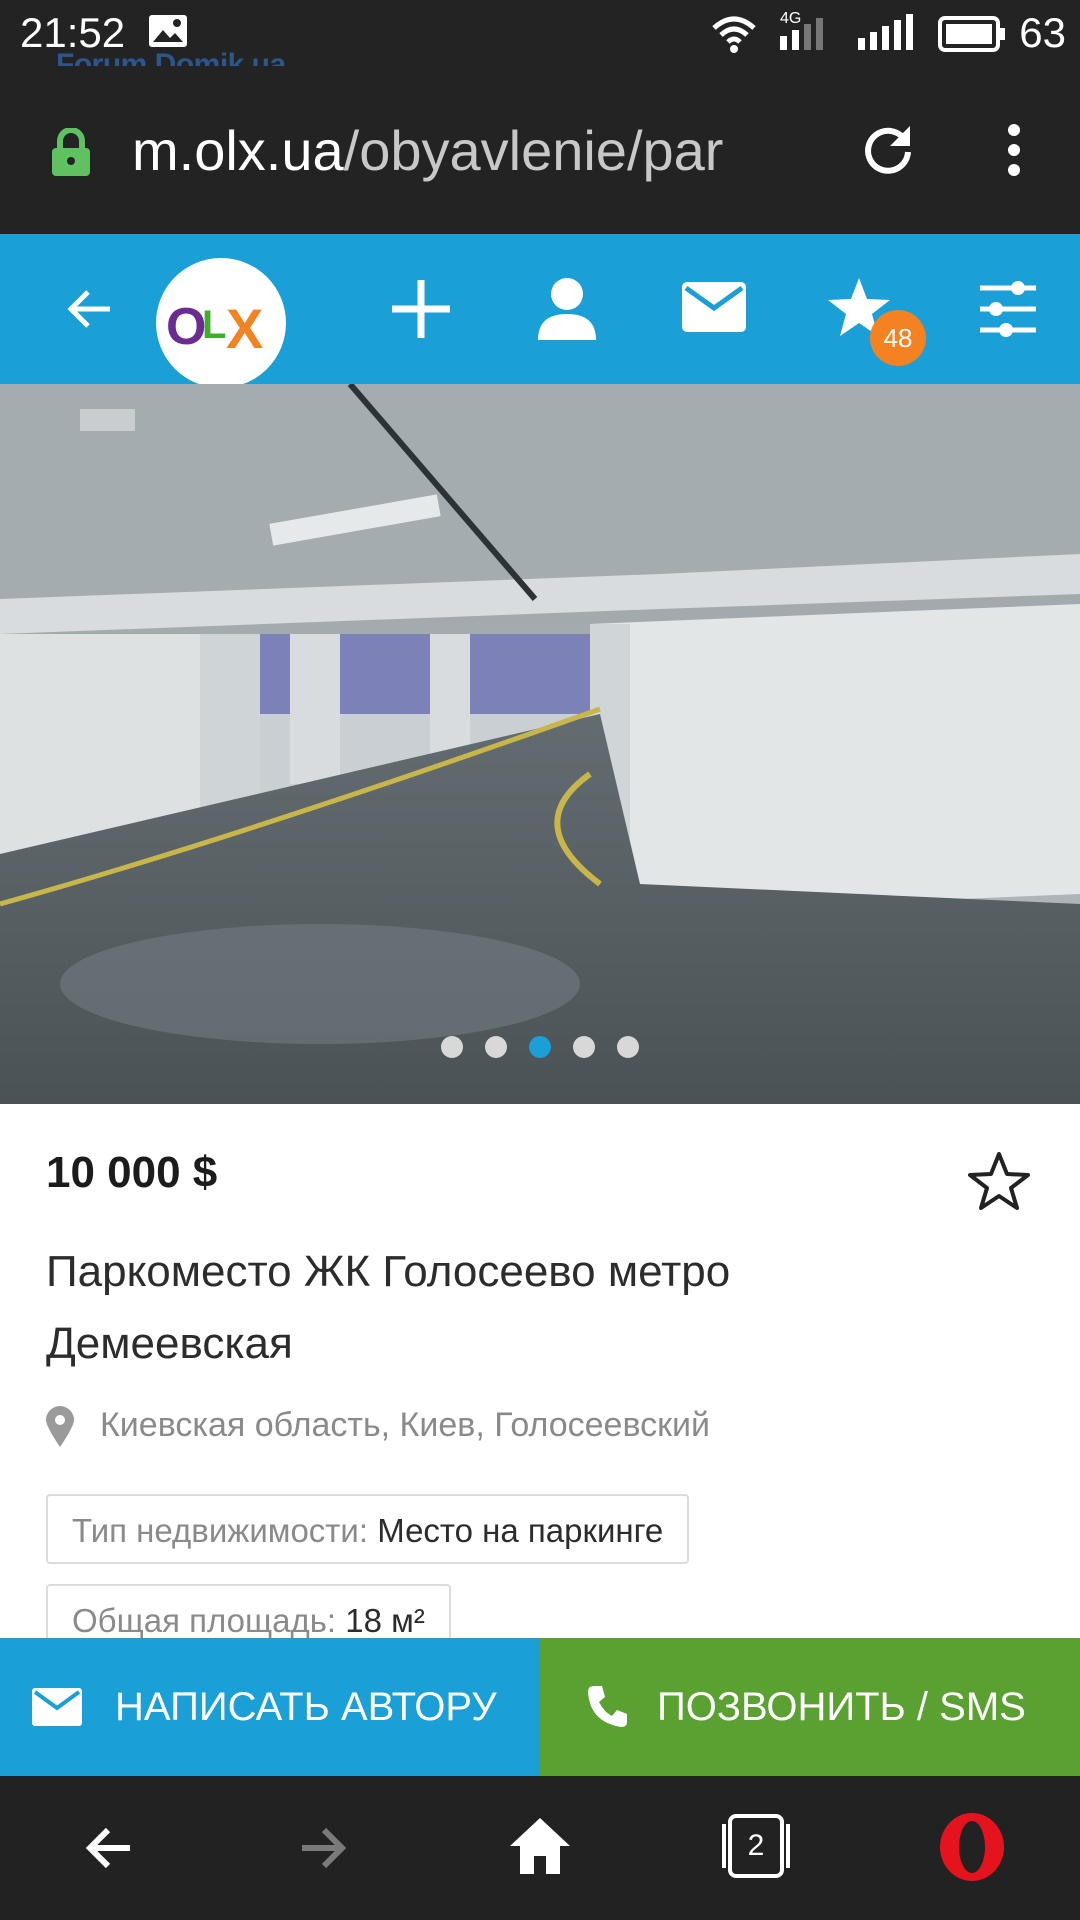 This screenshot has width=1080, height=1920. Describe the element at coordinates (520, 1530) in the screenshot. I see `param-value: Место на паркинге` at that location.